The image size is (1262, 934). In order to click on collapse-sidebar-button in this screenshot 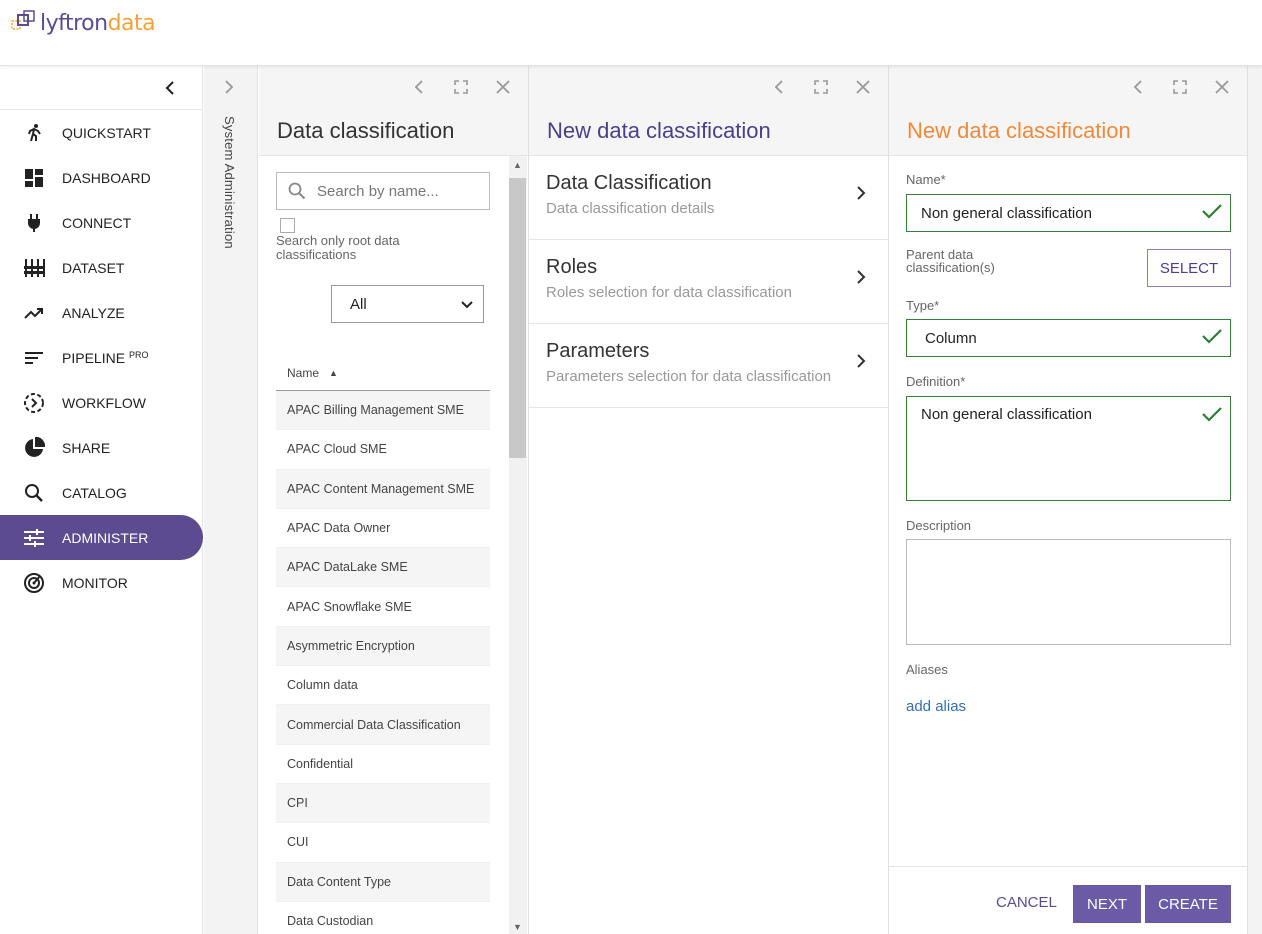, I will do `click(170, 88)`.